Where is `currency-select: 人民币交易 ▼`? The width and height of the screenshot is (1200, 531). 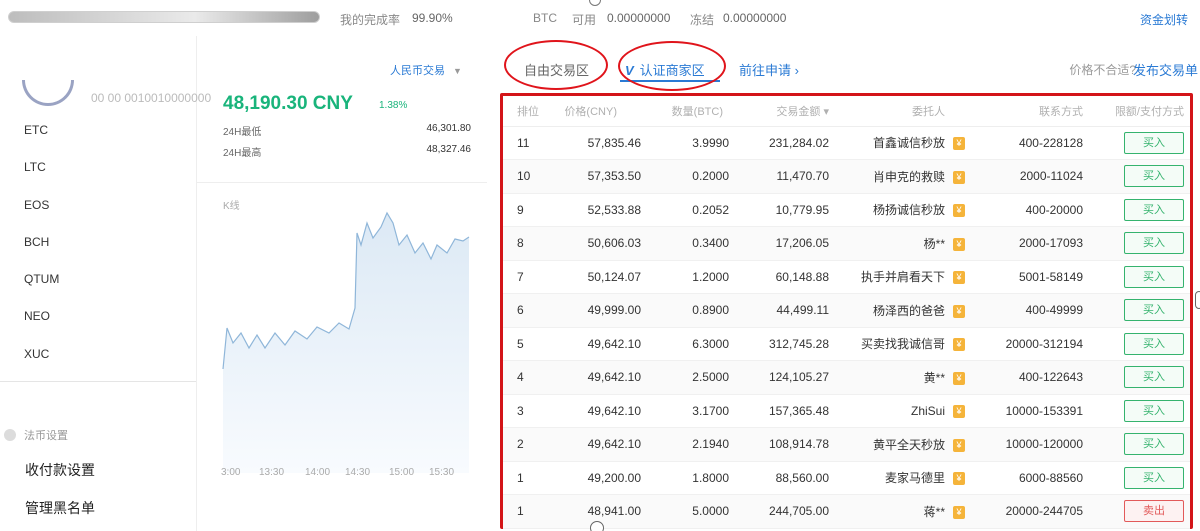 currency-select: 人民币交易 ▼ is located at coordinates (426, 70).